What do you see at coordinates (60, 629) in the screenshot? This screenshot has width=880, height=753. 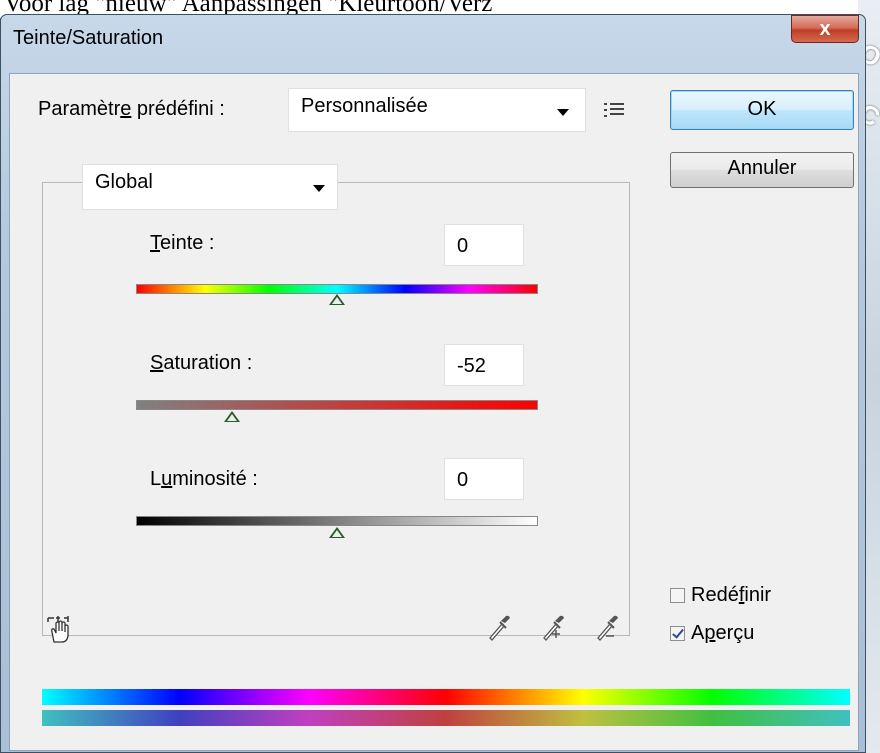 I see `hand-adjust-icon` at bounding box center [60, 629].